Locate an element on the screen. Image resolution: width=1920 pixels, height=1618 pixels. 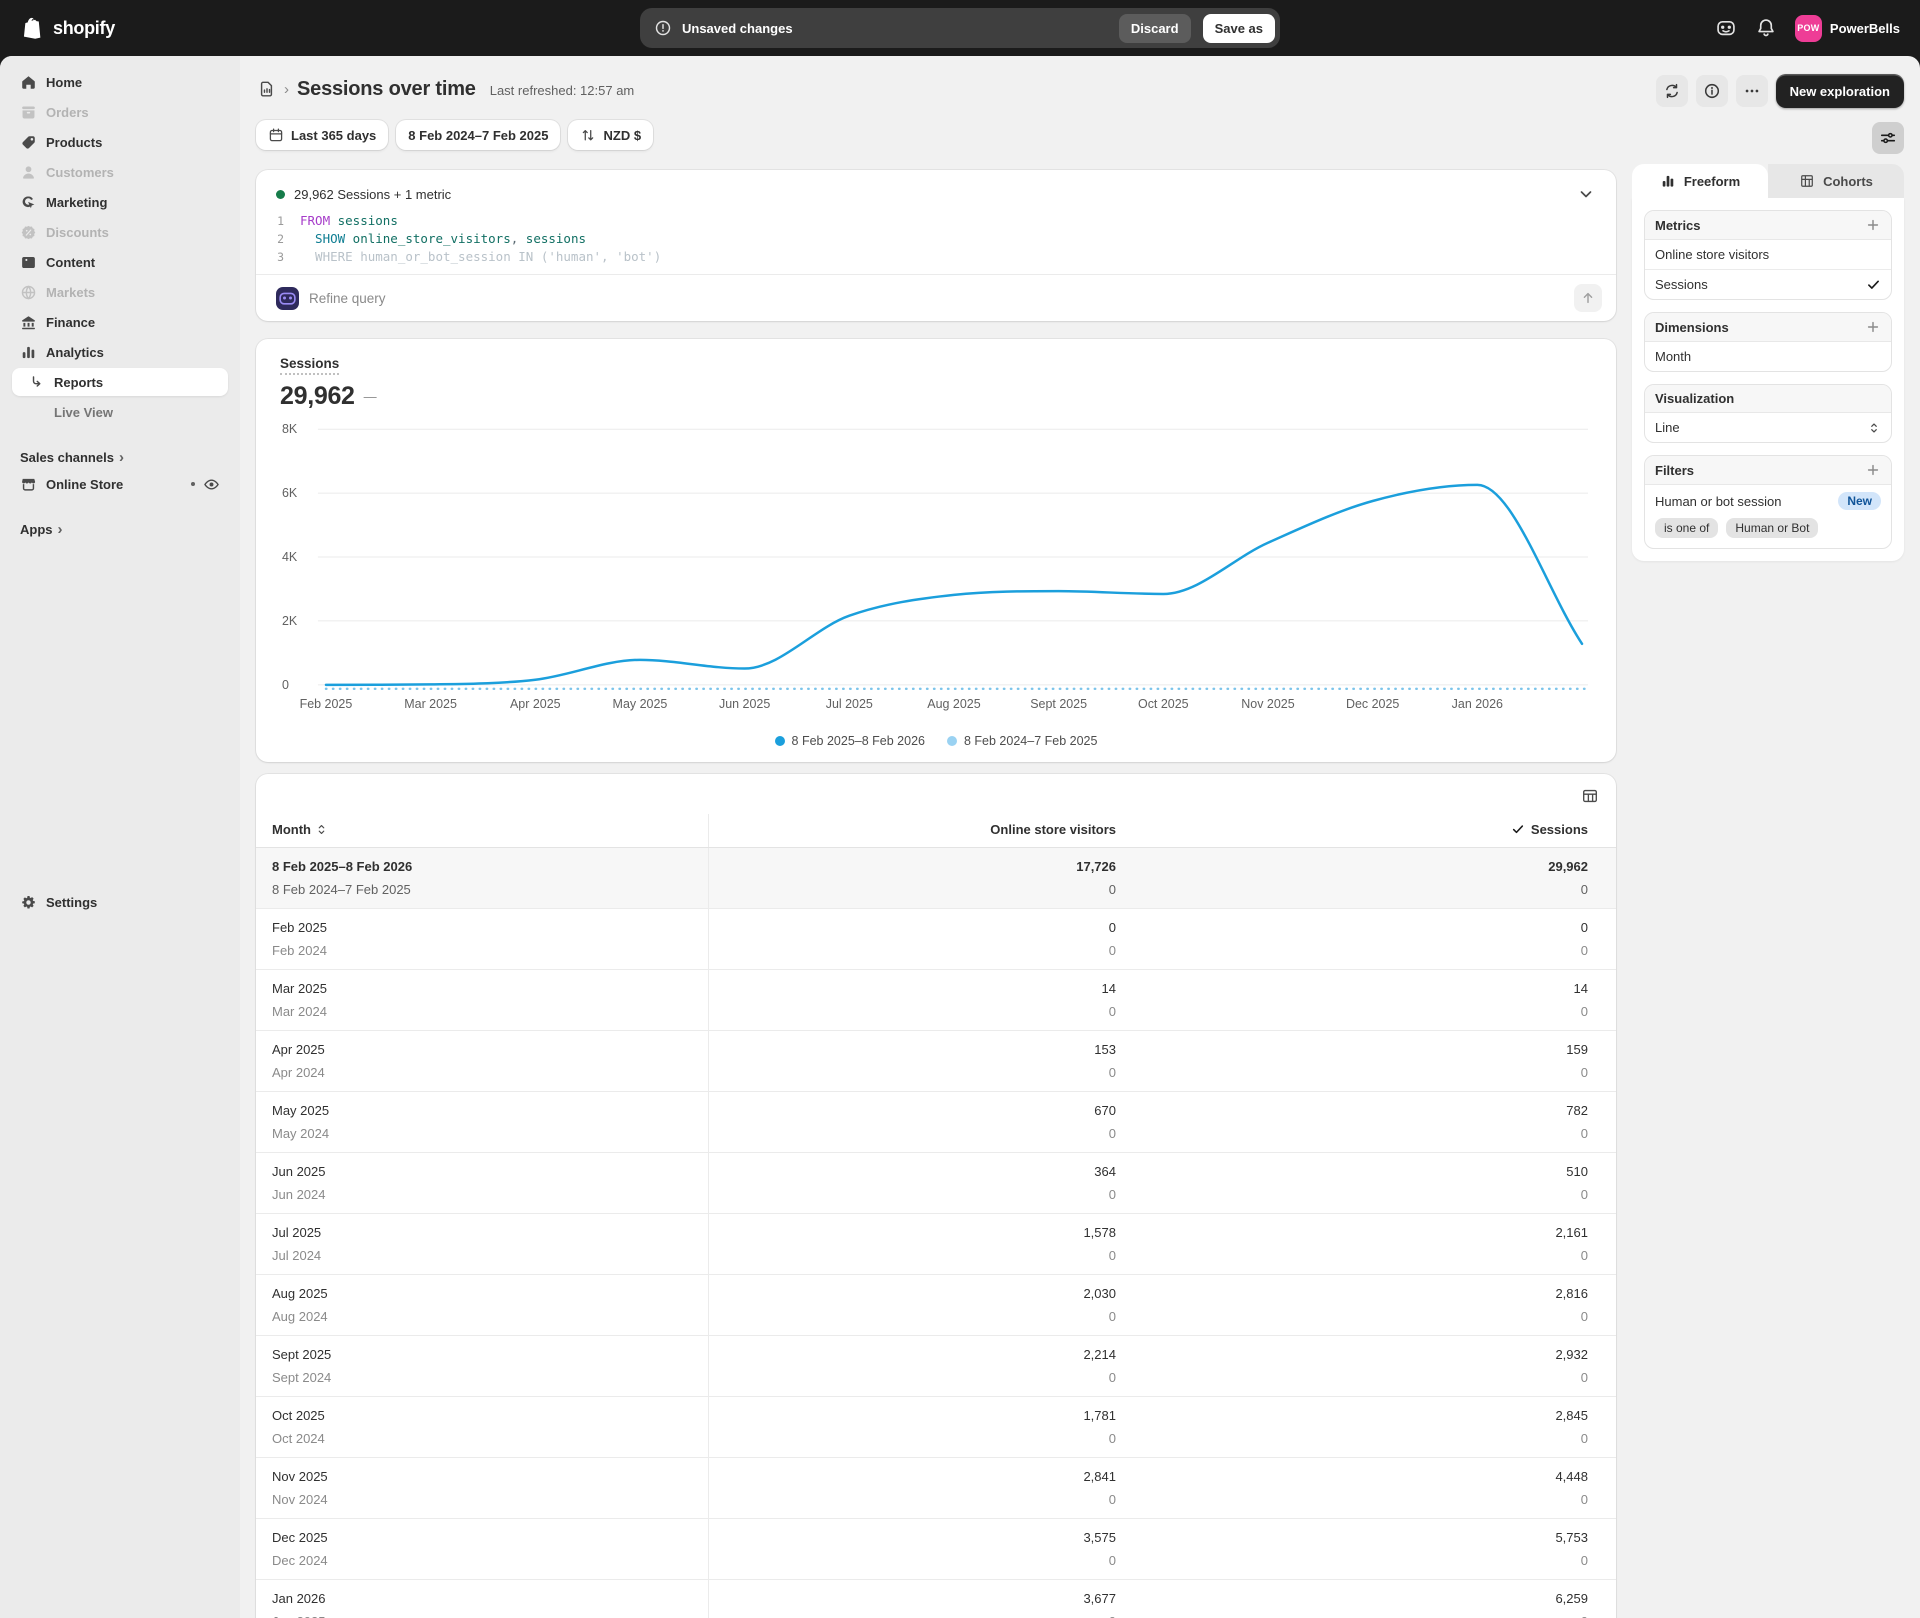
table-row: Jun 2025 Jun 2024 364 0 510 0 is located at coordinates (936, 1183).